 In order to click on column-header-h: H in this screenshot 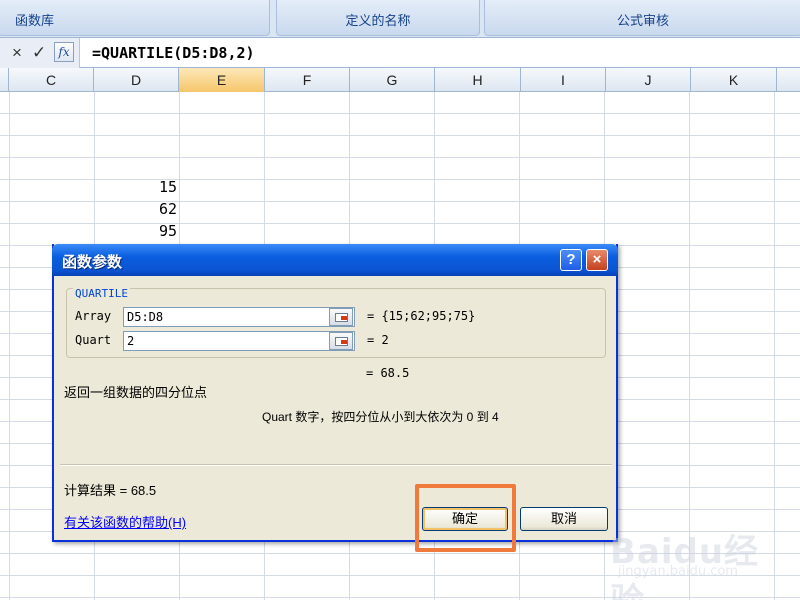, I will do `click(478, 80)`.